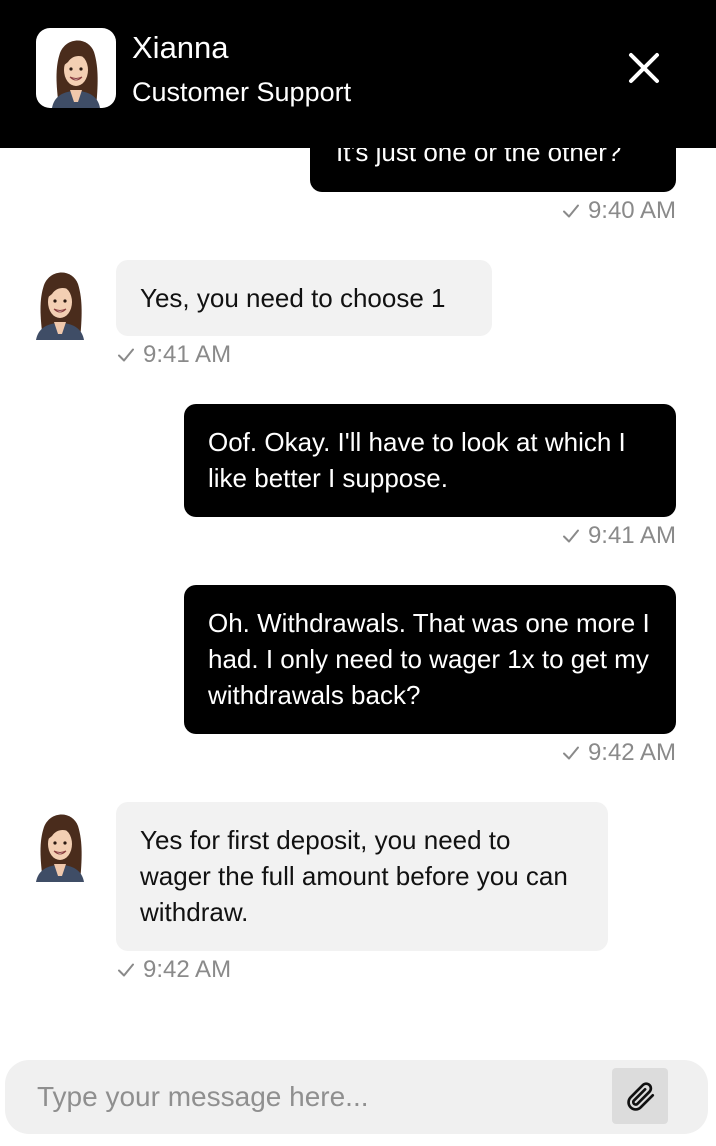 The height and width of the screenshot is (1146, 716). What do you see at coordinates (358, 74) in the screenshot?
I see `chat-header: Xianna Customer Support` at bounding box center [358, 74].